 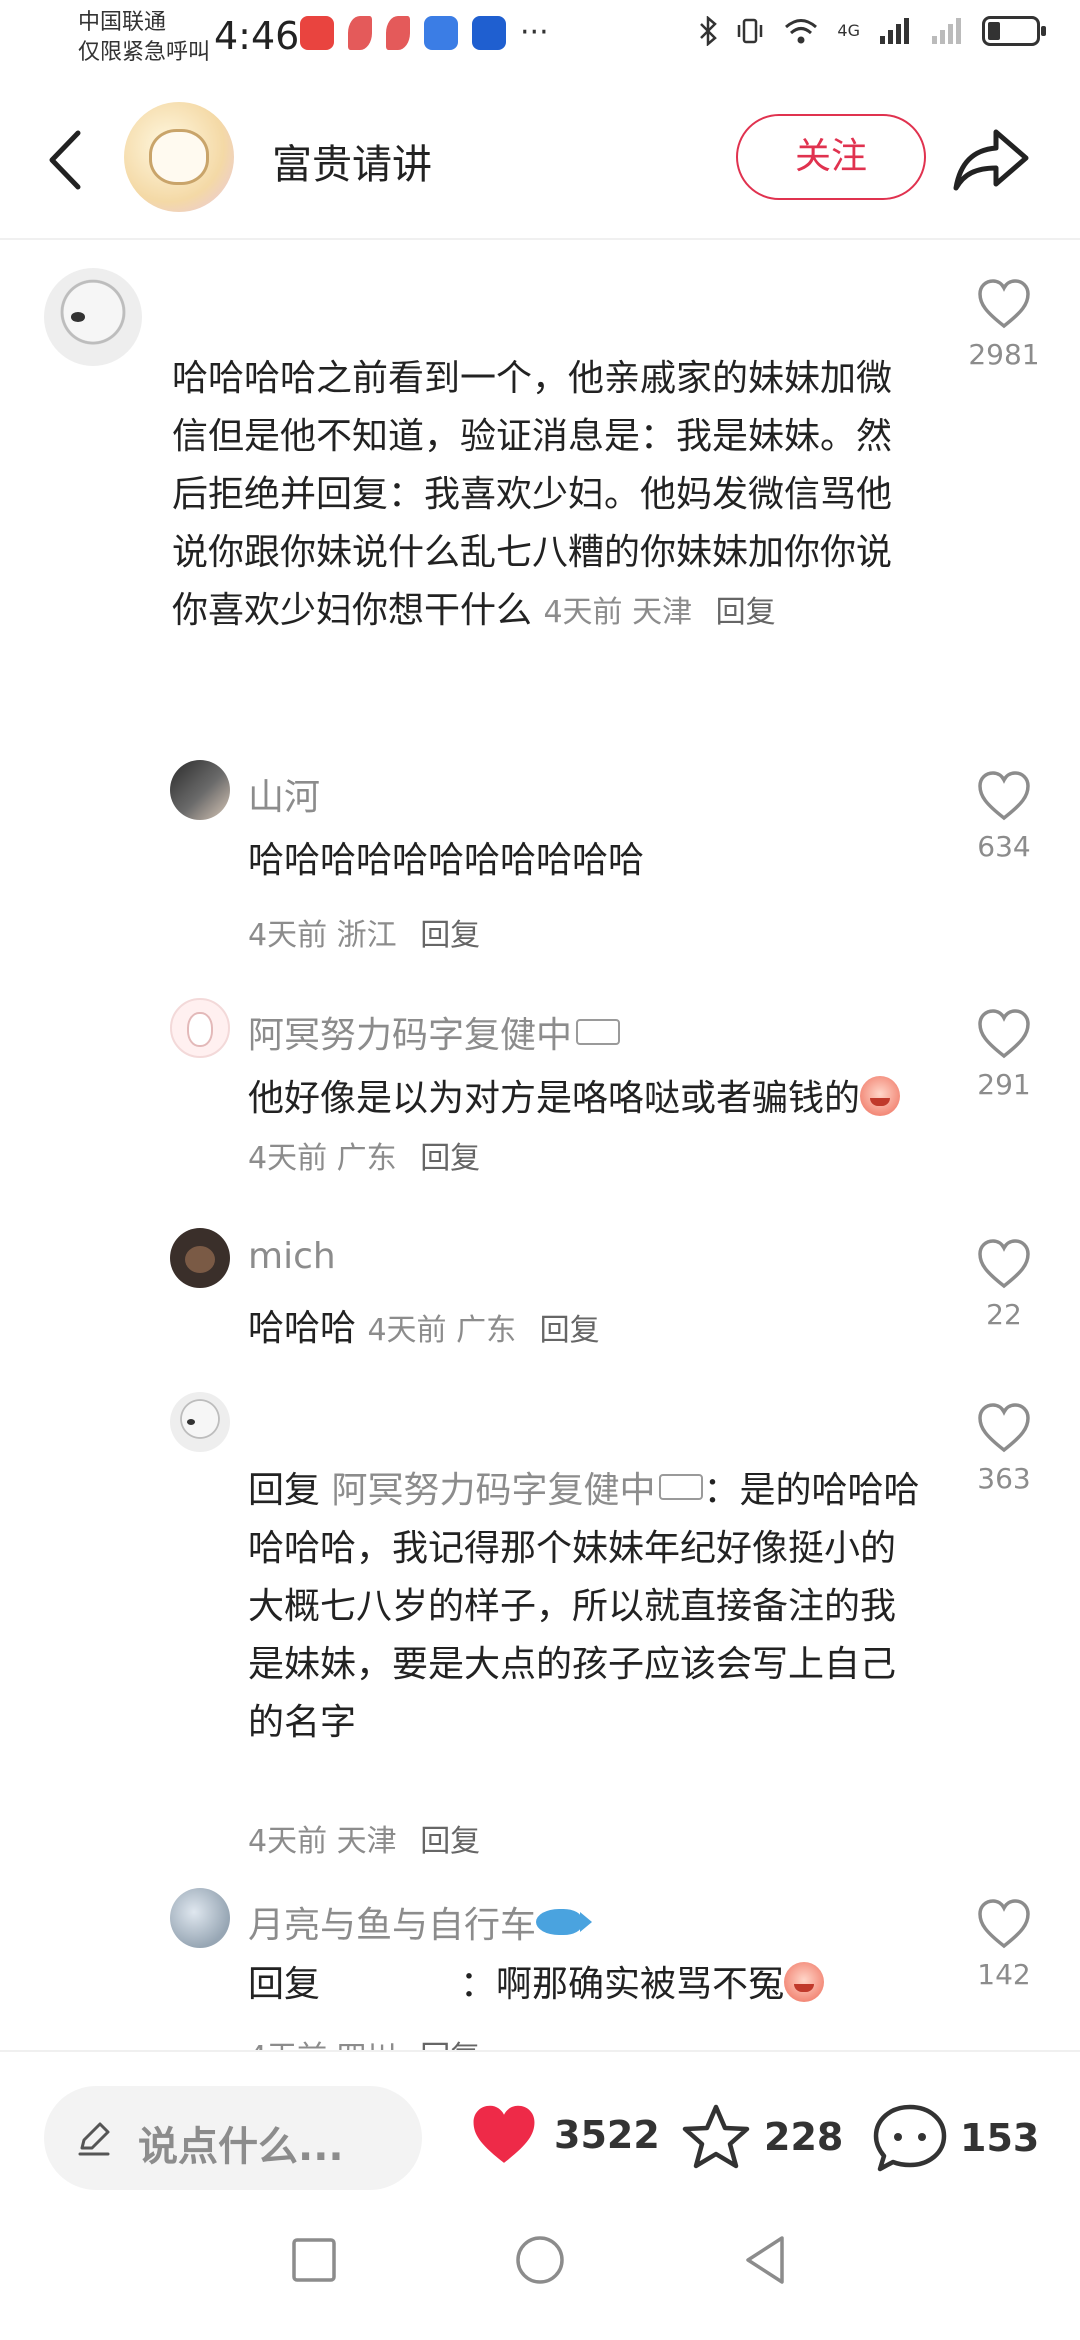 I want to click on system-nav-bar, so click(x=540, y=2265).